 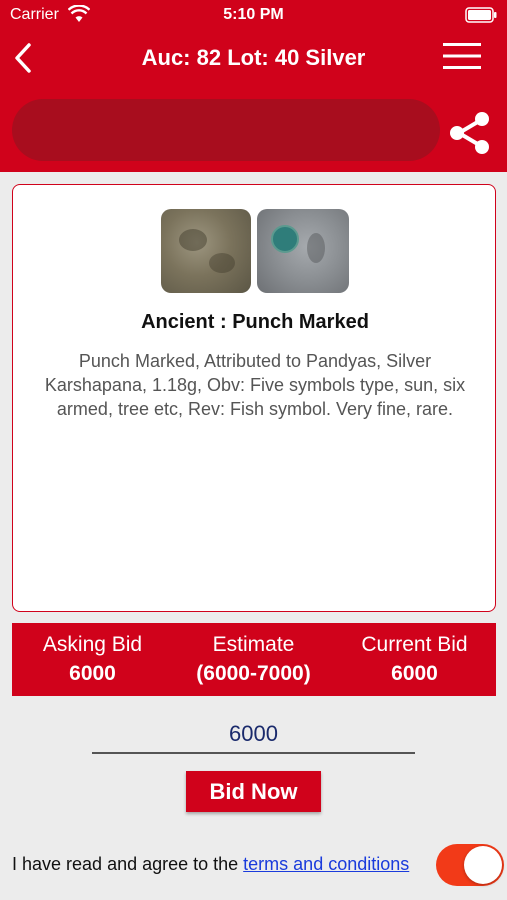 I want to click on asking-bid-label: Asking Bid, so click(x=92, y=644).